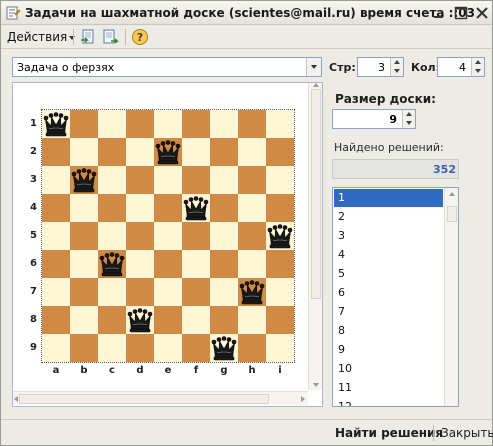 The width and height of the screenshot is (493, 446). Describe the element at coordinates (388, 217) in the screenshot. I see `list-item: 2` at that location.